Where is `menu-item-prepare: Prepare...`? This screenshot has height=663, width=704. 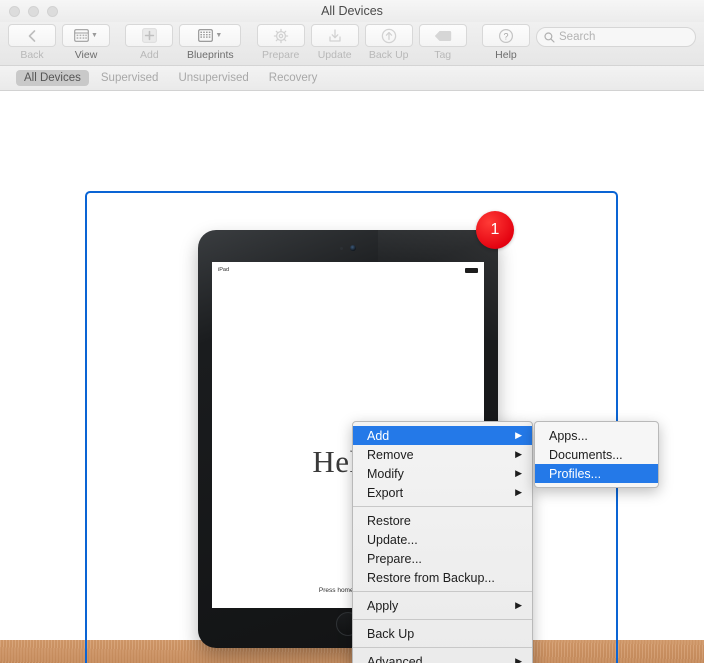
menu-item-prepare: Prepare... is located at coordinates (442, 558).